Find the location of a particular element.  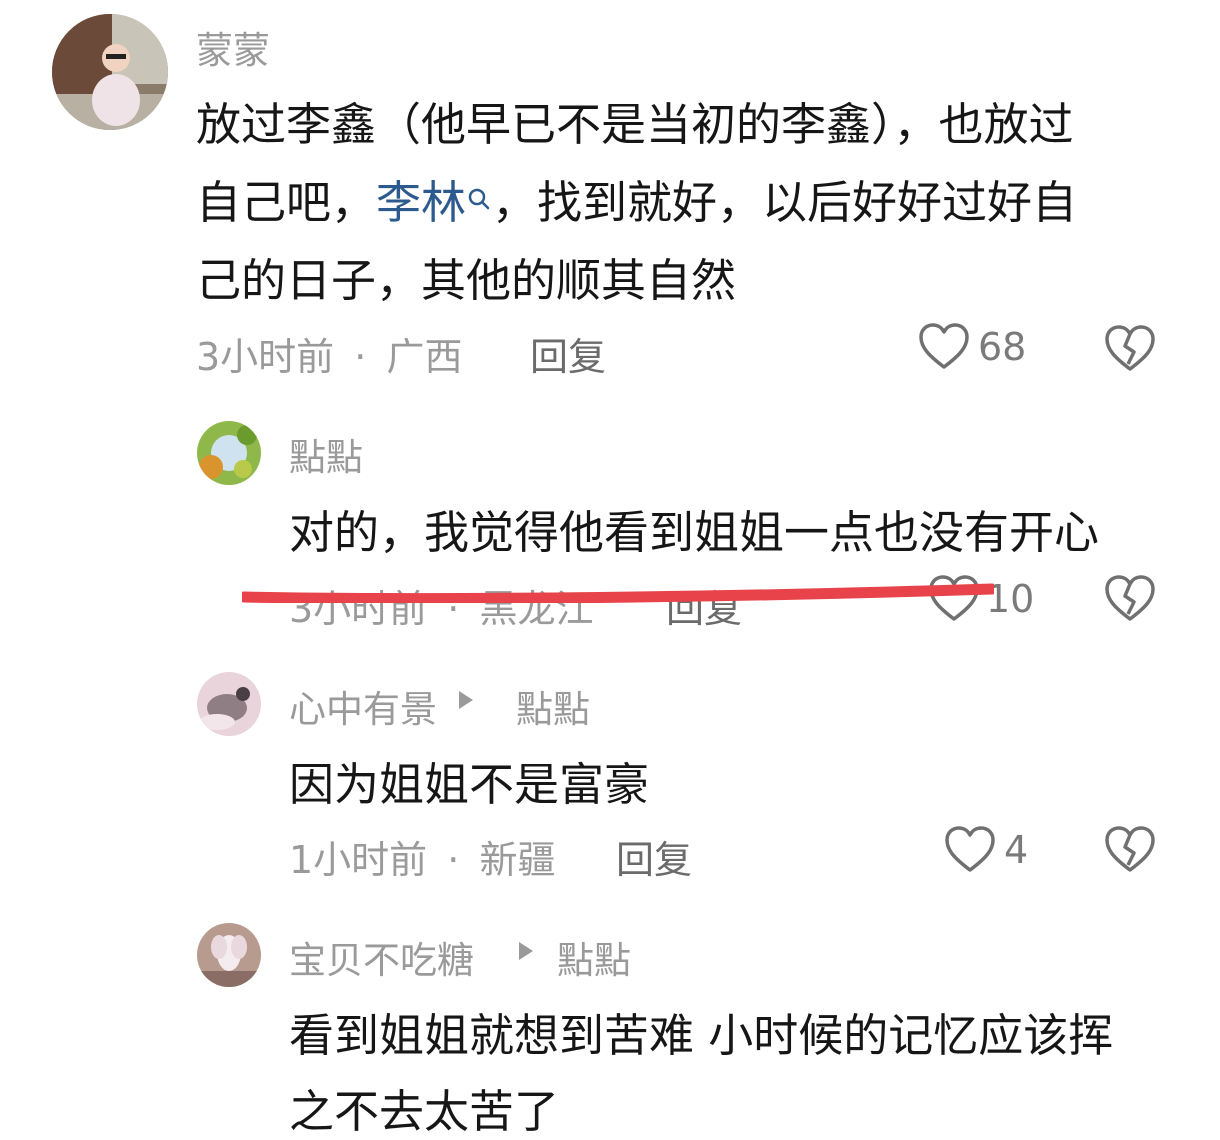

comment-text-line-1: 放过李鑫（他早已不是当初的李鑫），也放过 is located at coordinates (635, 124).